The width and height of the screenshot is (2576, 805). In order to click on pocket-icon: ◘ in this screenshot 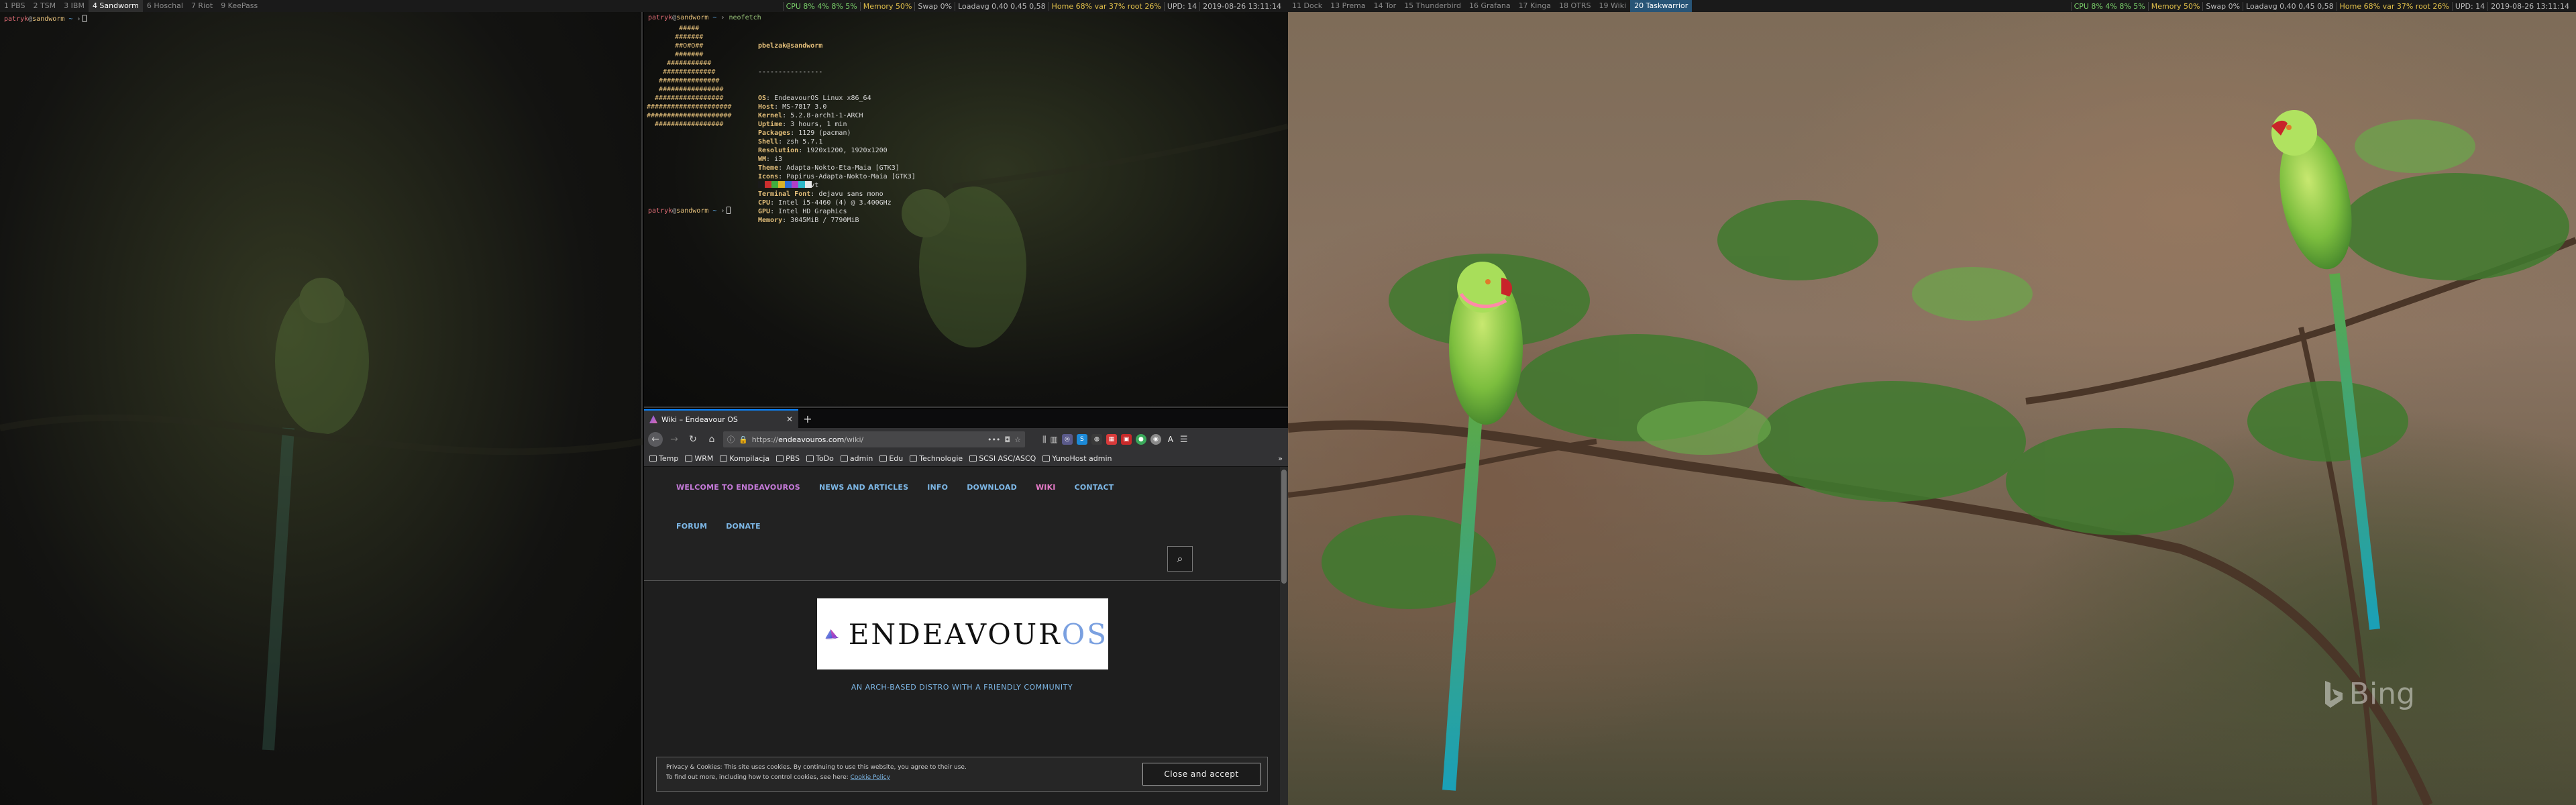, I will do `click(1007, 439)`.